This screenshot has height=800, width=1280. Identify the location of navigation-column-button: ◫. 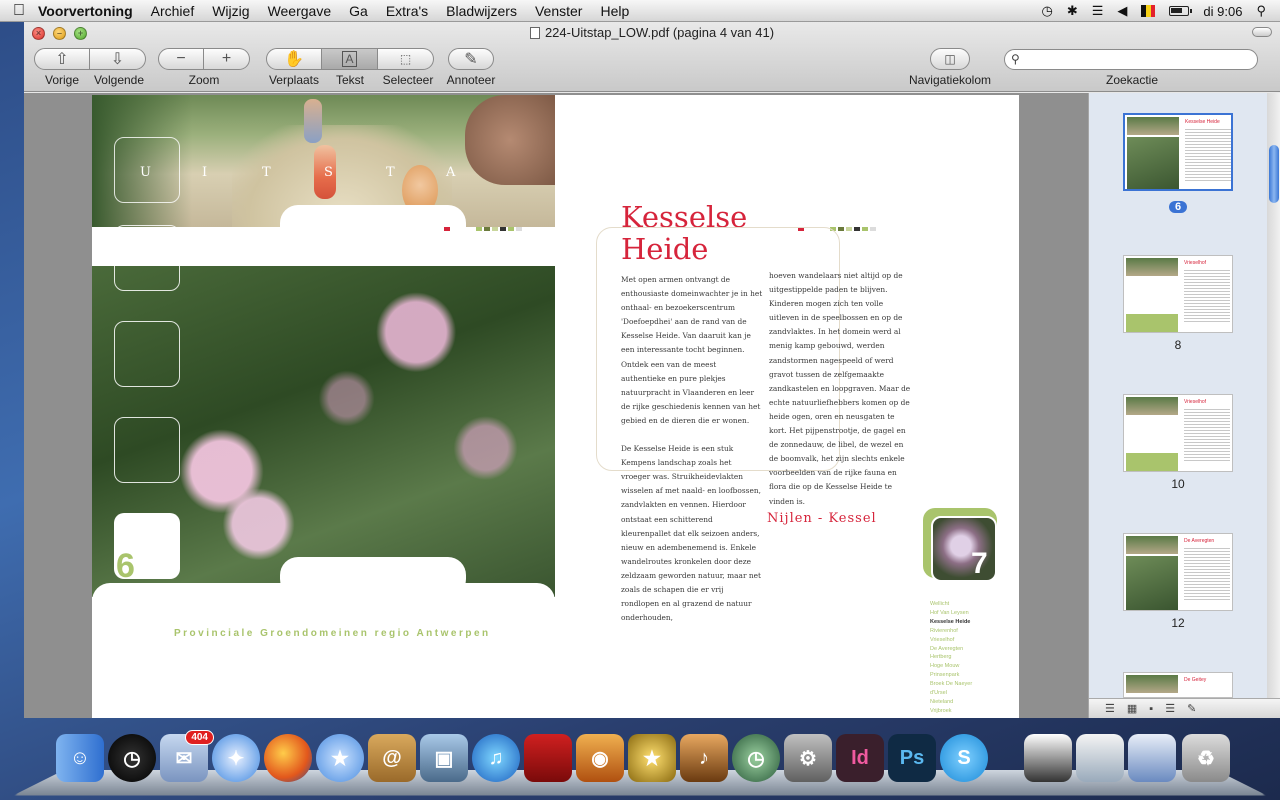
(950, 59).